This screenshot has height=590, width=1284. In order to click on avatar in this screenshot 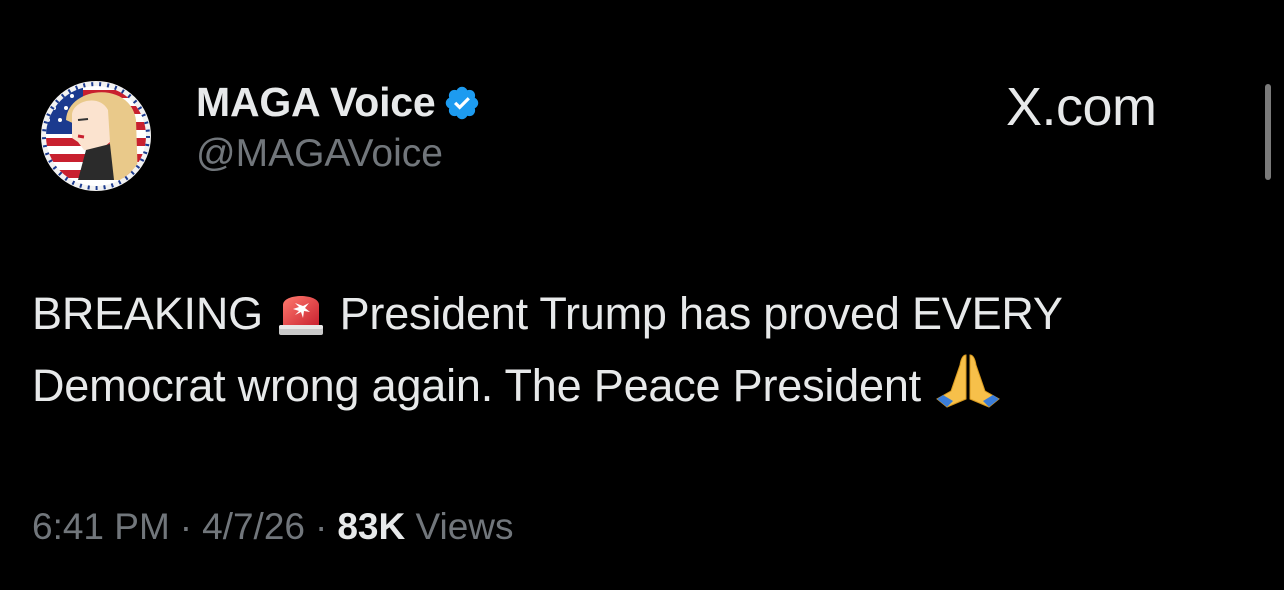, I will do `click(96, 136)`.